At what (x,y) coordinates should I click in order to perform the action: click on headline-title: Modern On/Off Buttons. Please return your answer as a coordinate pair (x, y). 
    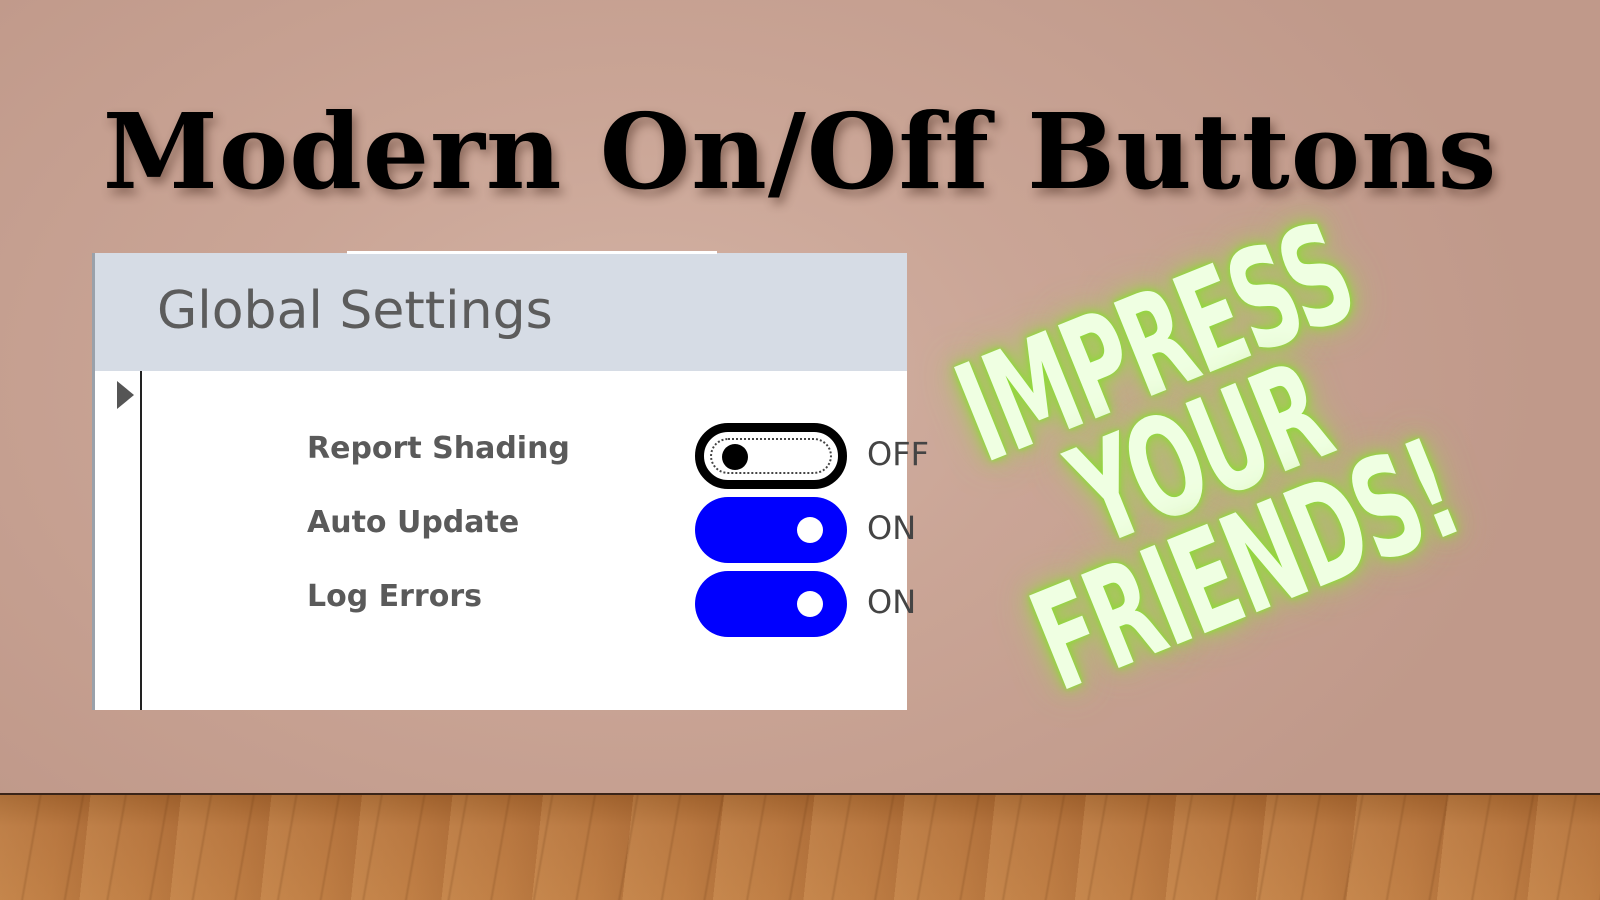
    Looking at the image, I should click on (800, 151).